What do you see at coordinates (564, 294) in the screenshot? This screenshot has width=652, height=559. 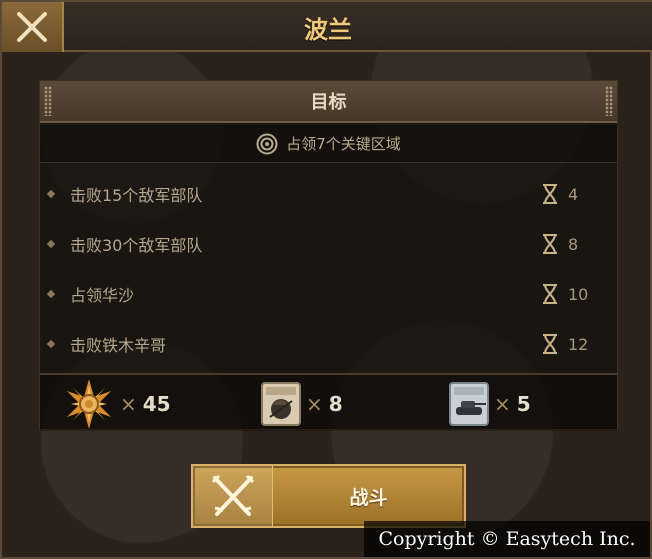 I see `objective-turns: 10` at bounding box center [564, 294].